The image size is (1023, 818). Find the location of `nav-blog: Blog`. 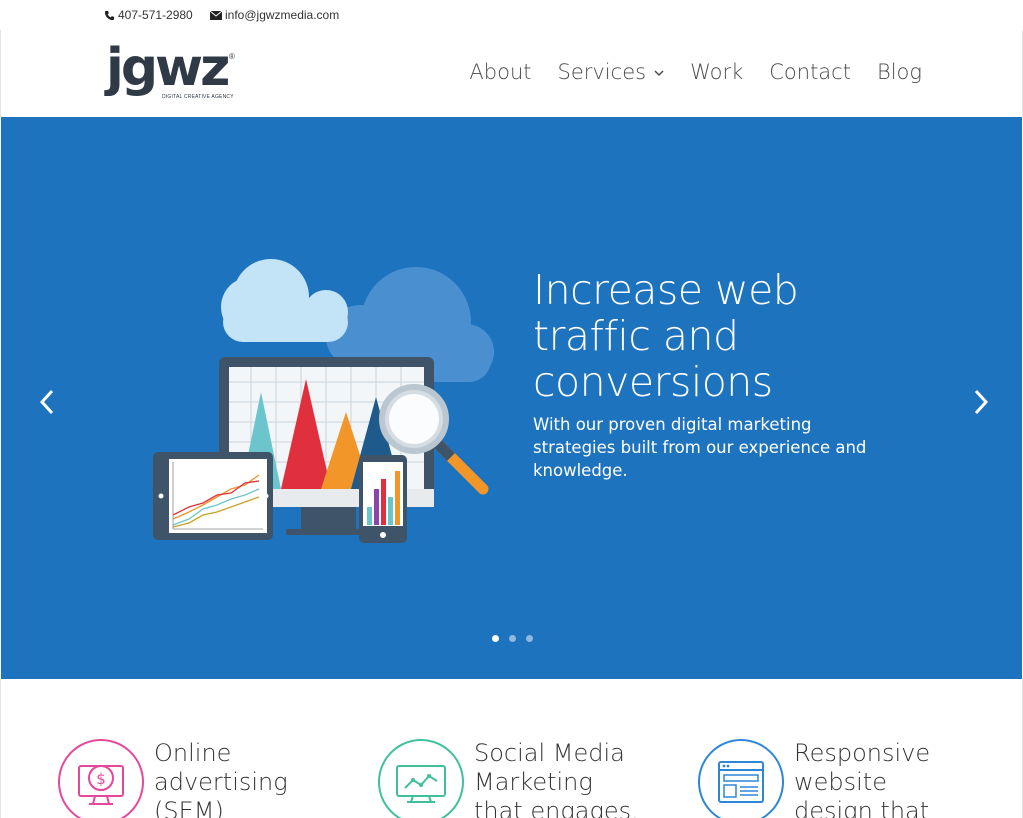

nav-blog: Blog is located at coordinates (899, 72).